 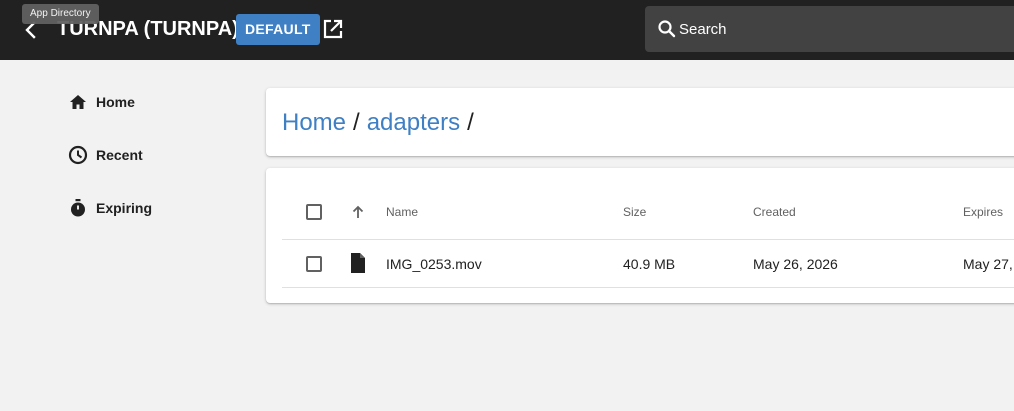 I want to click on sidebar-item-label: Recent, so click(x=119, y=155).